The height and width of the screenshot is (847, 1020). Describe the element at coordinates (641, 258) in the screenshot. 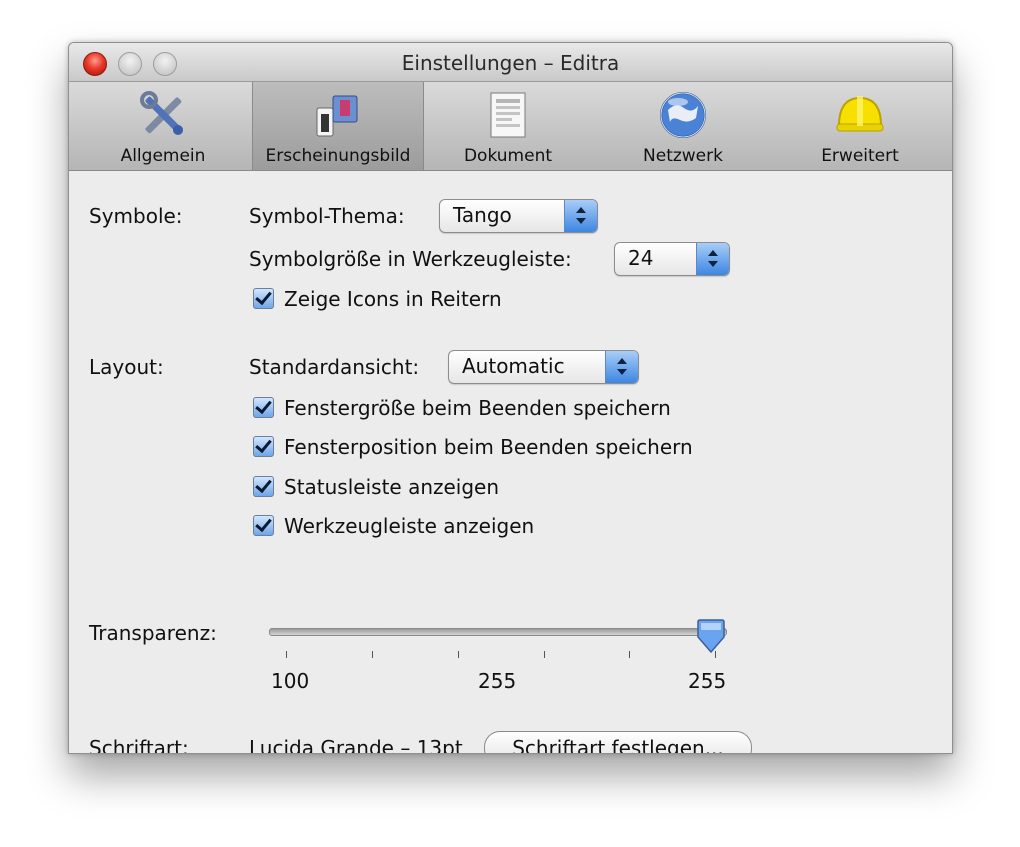

I see `symbol-size-value: 24` at that location.